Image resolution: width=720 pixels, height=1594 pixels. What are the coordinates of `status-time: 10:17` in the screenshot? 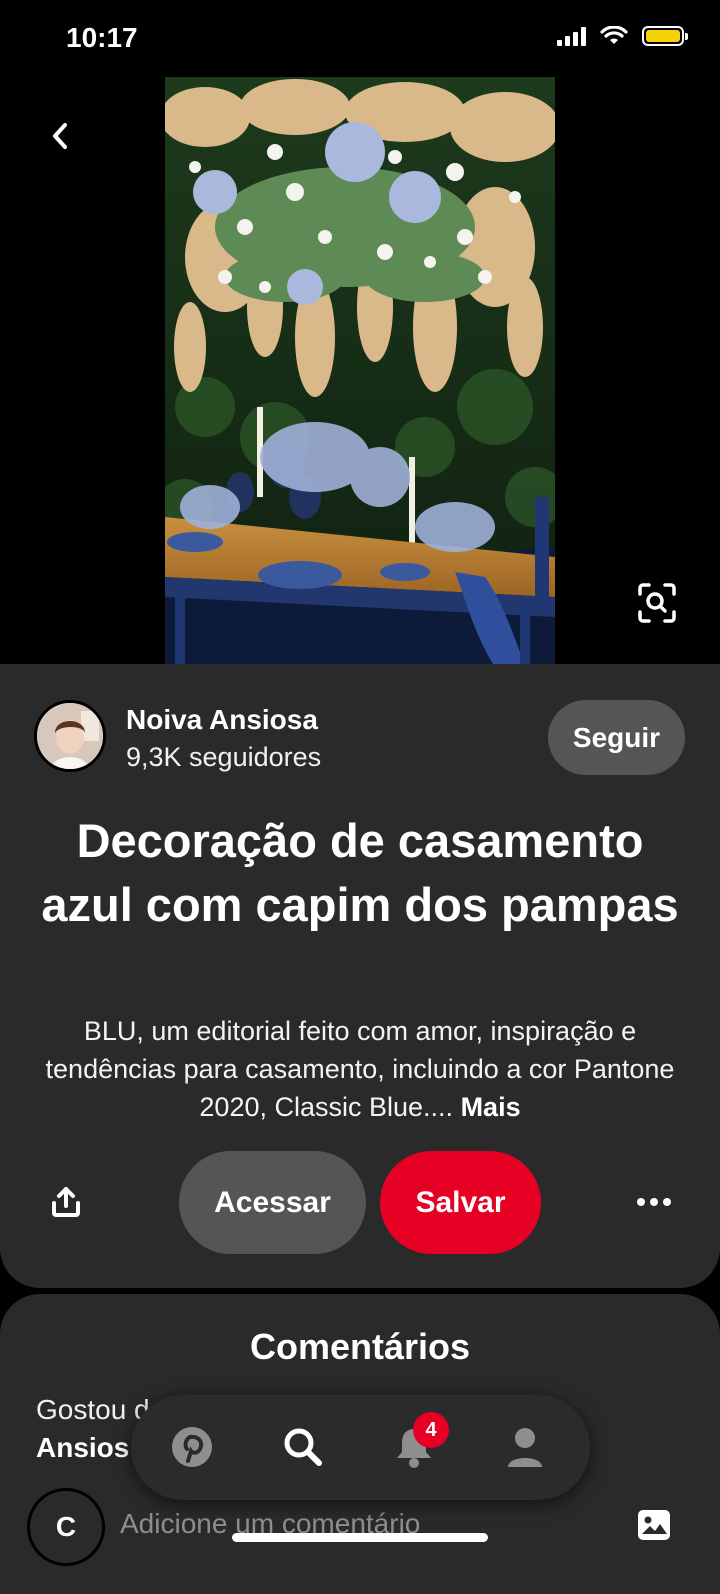 It's located at (102, 37).